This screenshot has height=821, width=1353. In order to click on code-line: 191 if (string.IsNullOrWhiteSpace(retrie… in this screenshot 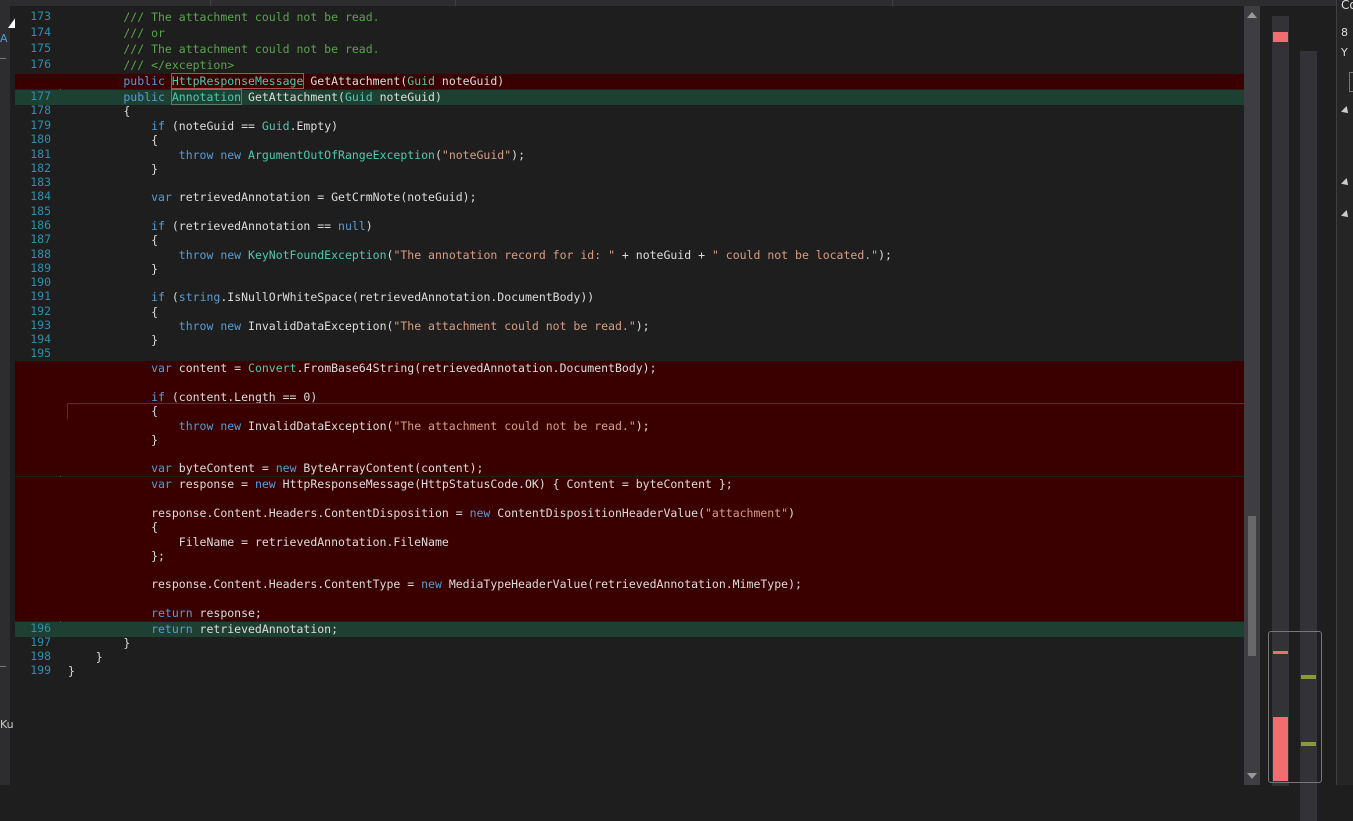, I will do `click(629, 297)`.